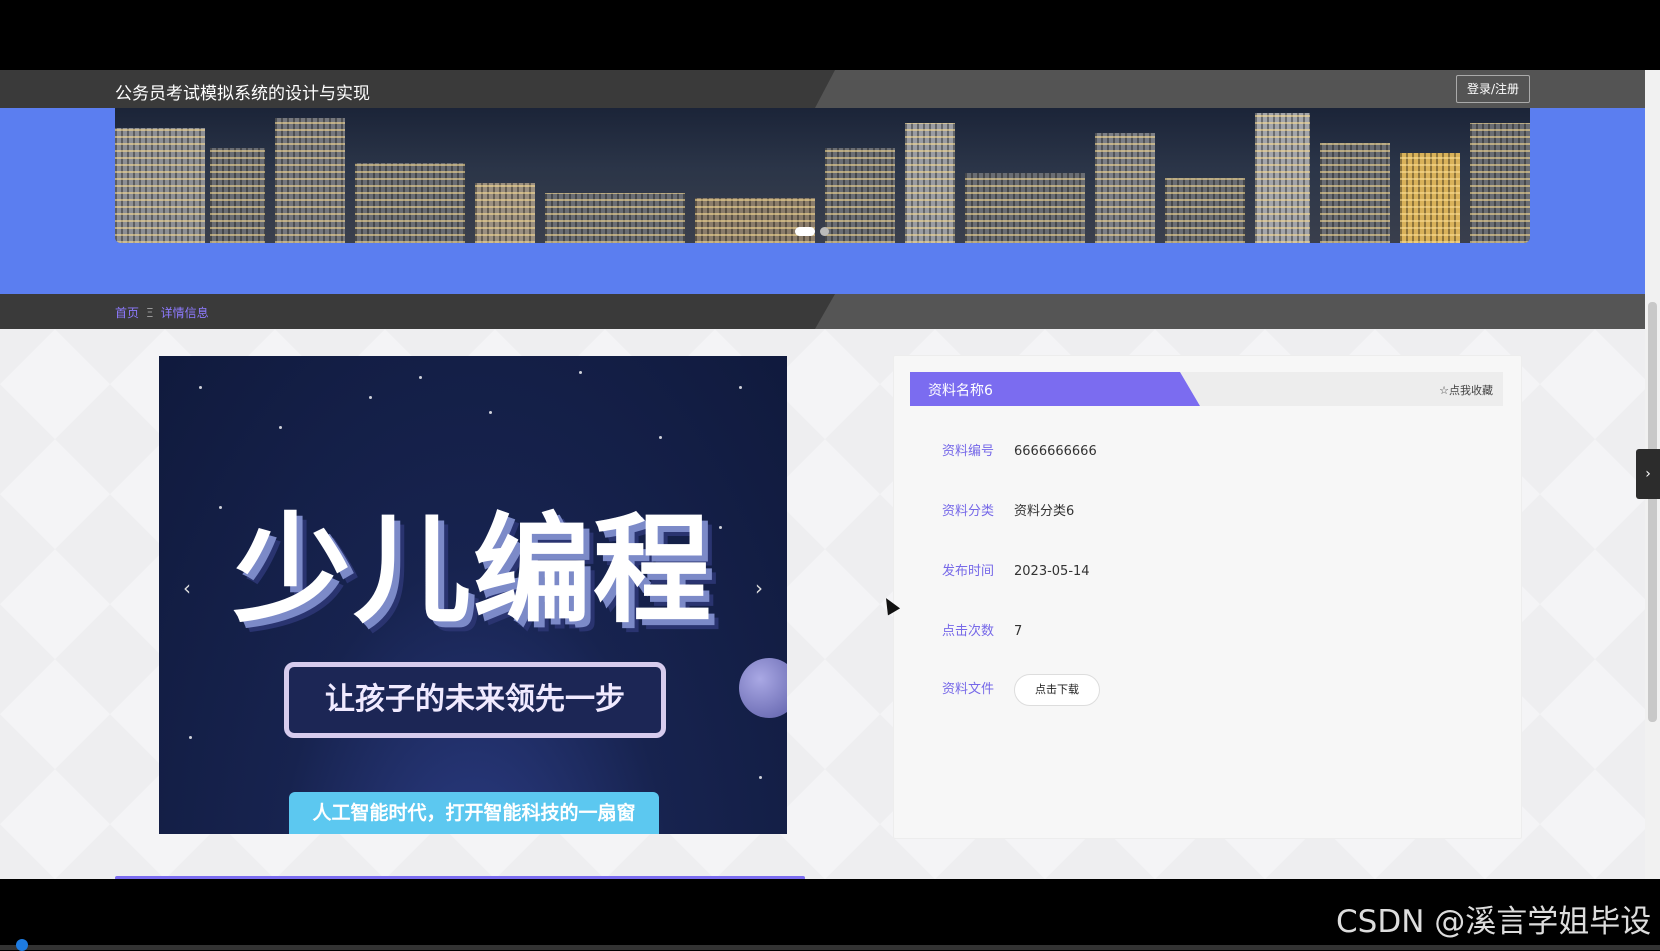 This screenshot has height=951, width=1660. What do you see at coordinates (150, 313) in the screenshot?
I see `breadcrumb-separator-icon: Ξ` at bounding box center [150, 313].